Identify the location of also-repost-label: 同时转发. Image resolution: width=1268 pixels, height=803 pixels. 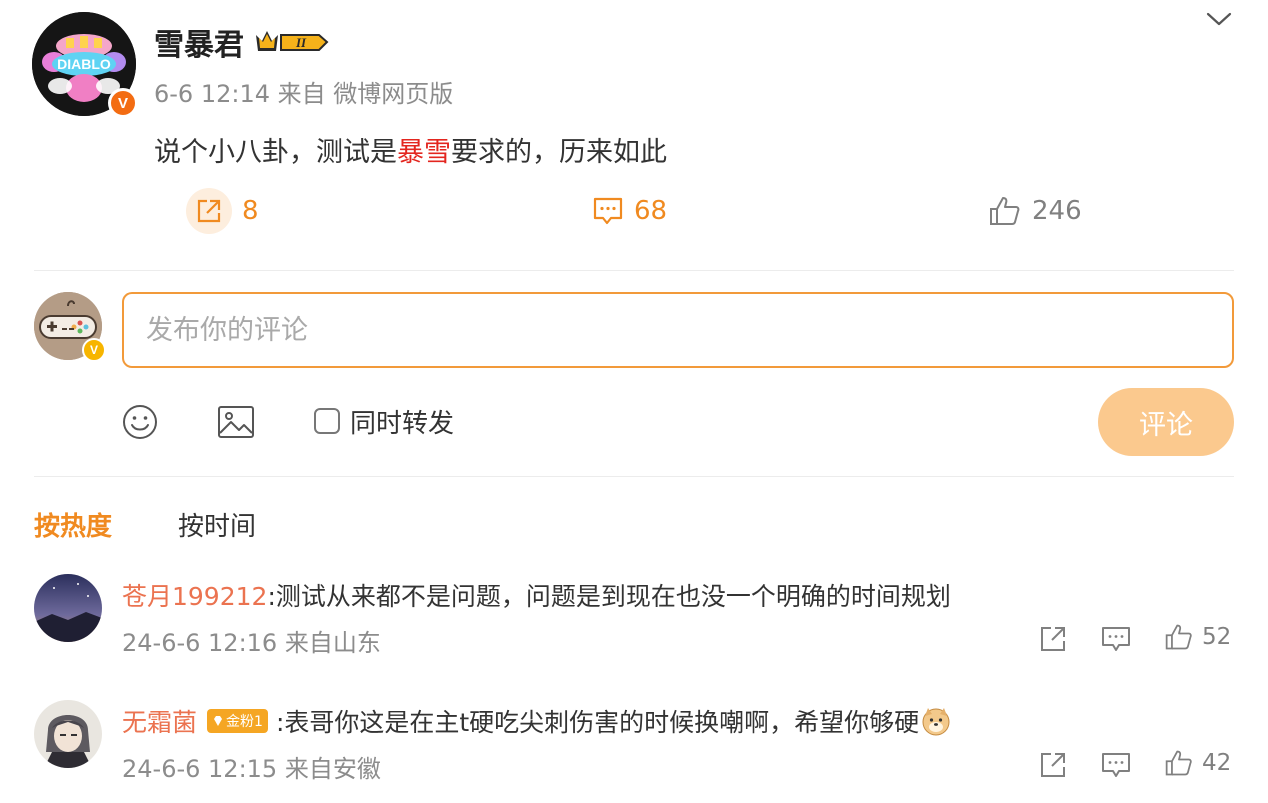
(402, 423).